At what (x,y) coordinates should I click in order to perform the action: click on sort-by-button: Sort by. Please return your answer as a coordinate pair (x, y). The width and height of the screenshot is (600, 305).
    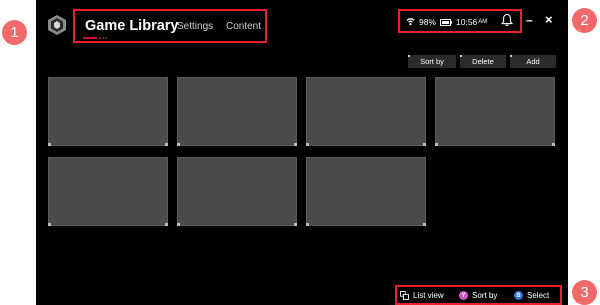
    Looking at the image, I should click on (432, 61).